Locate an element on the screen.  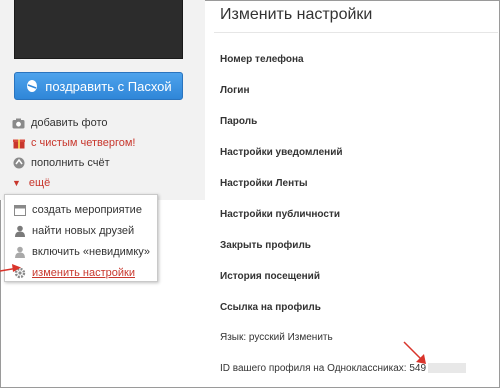
setting-publicity: Настройки публичности is located at coordinates (343, 223).